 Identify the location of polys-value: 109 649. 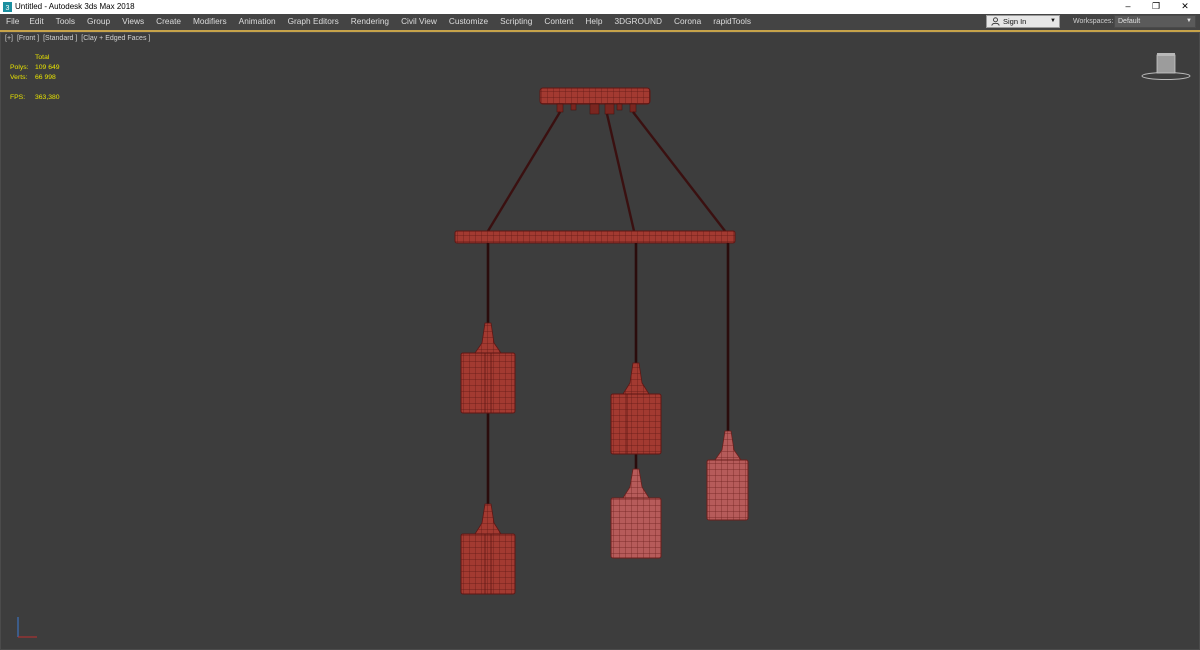
(47, 67).